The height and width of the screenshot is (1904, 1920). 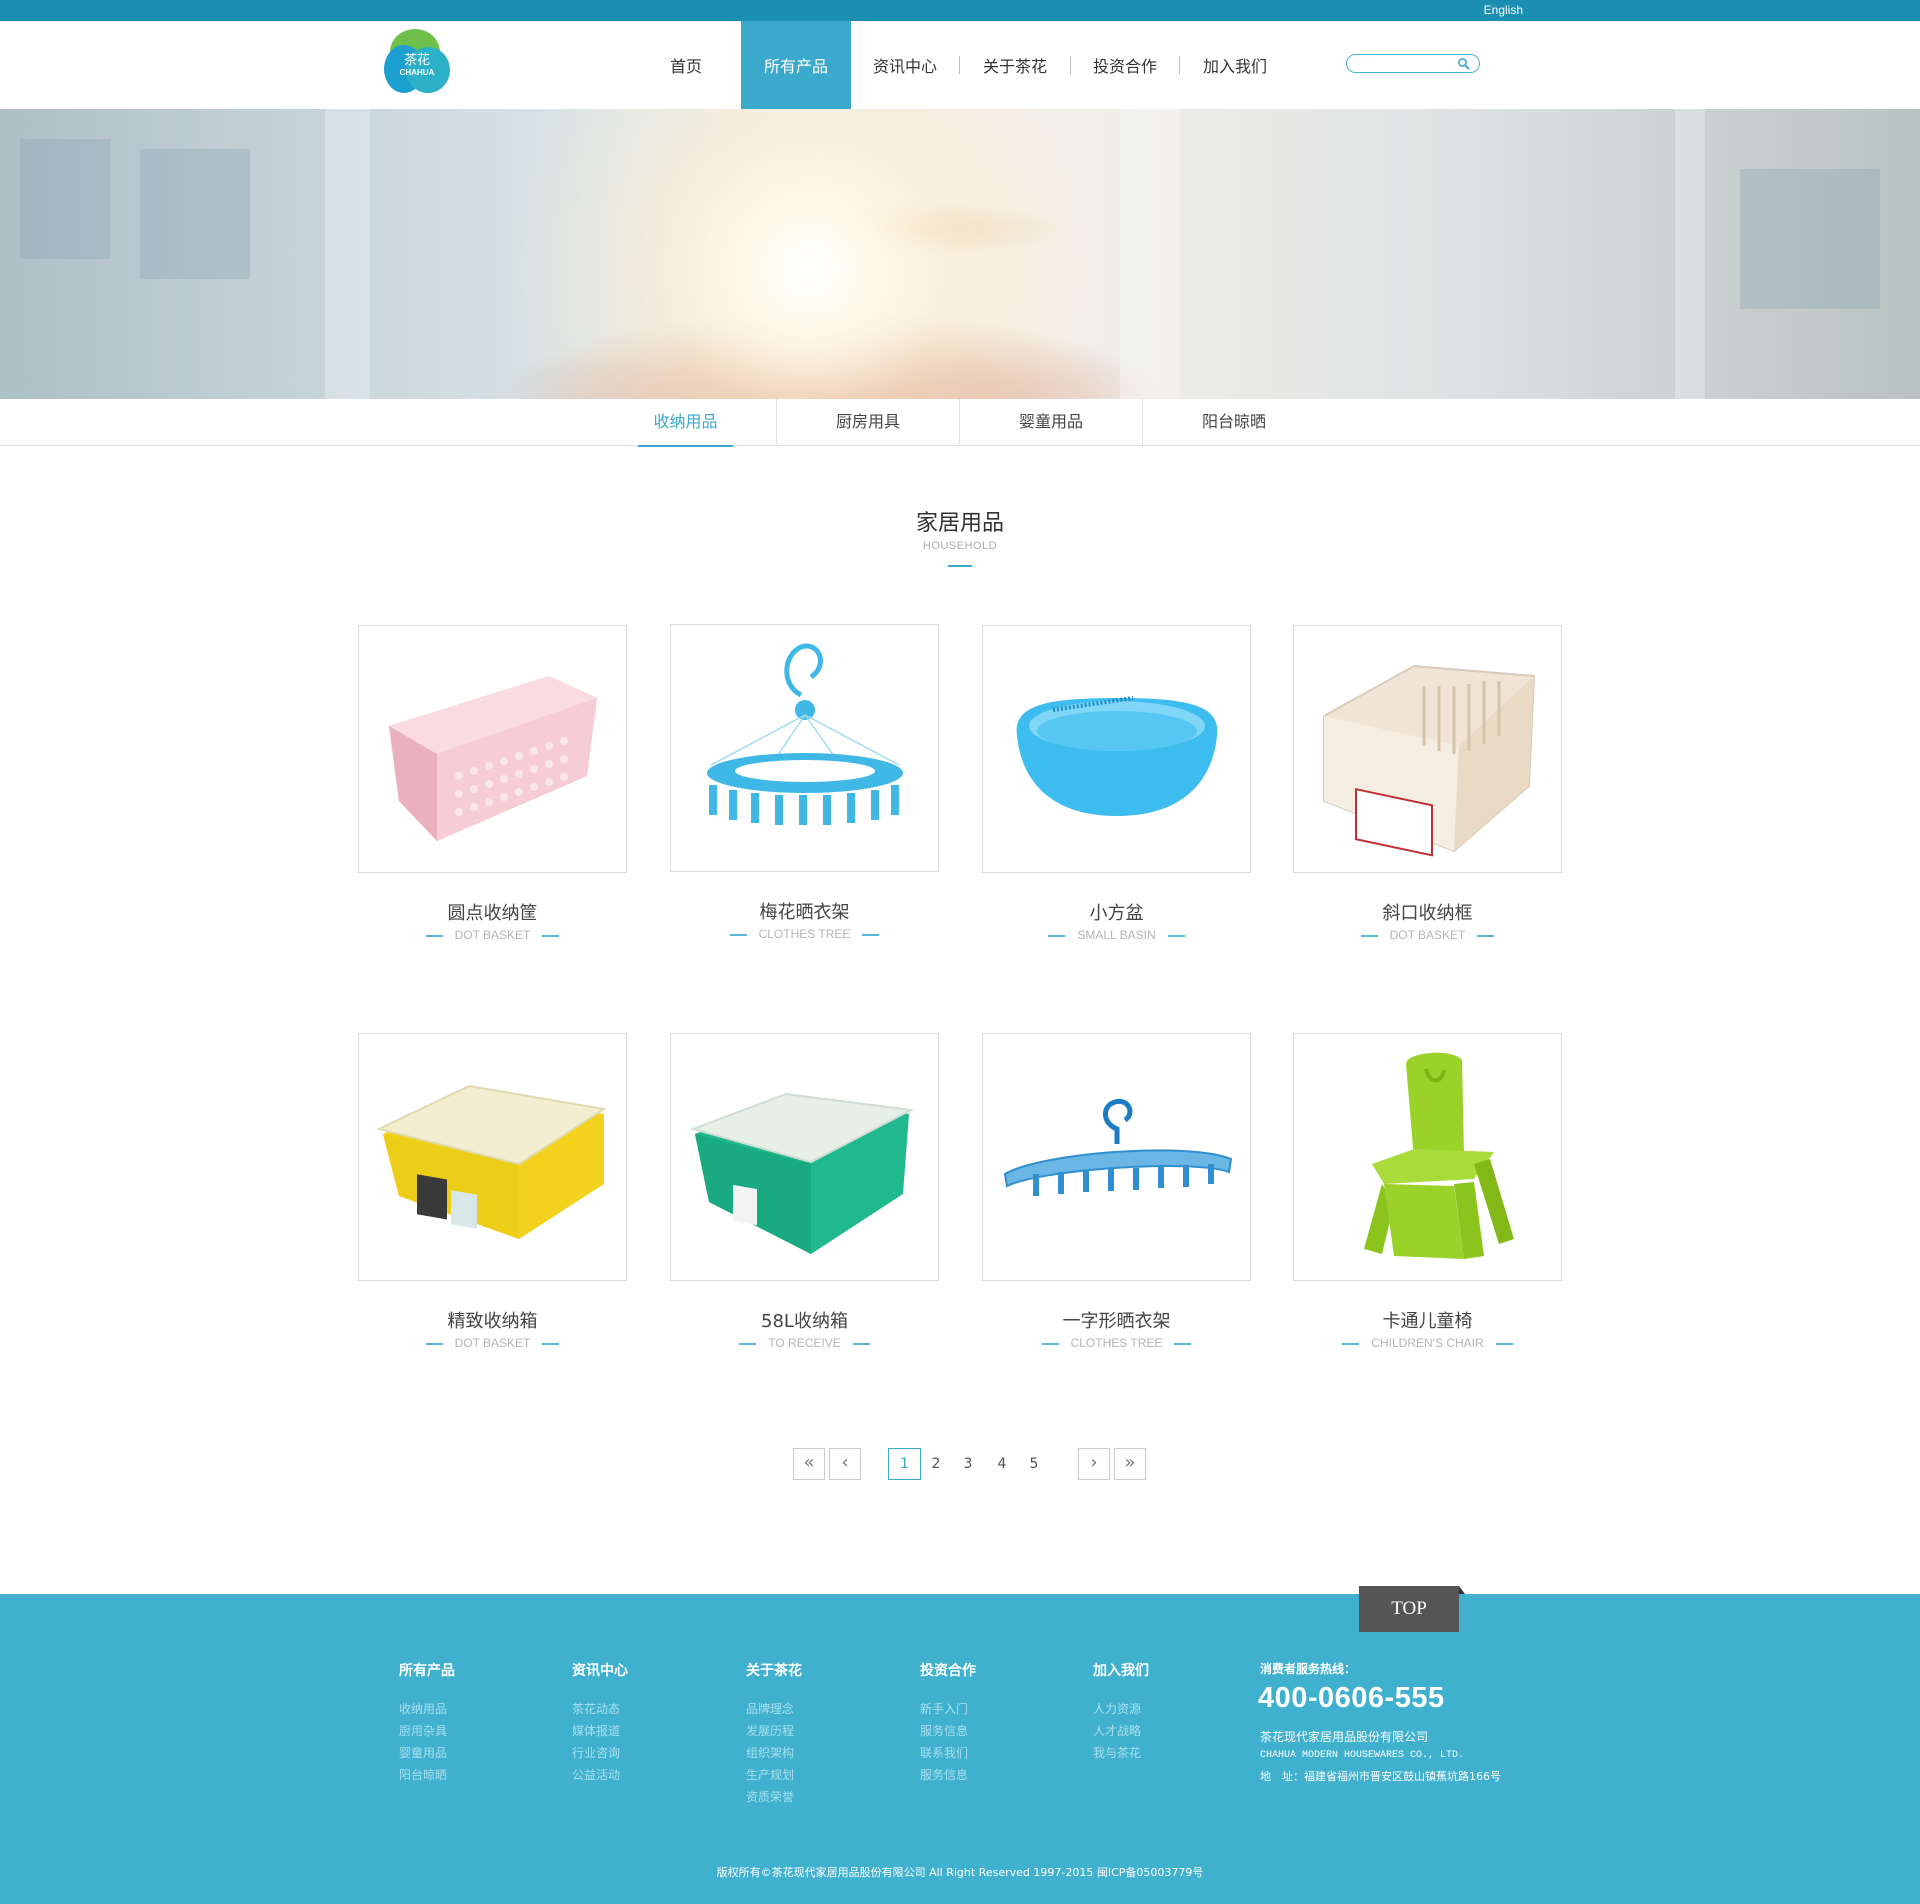 What do you see at coordinates (1125, 65) in the screenshot?
I see `nav-item-investment: 投资合作` at bounding box center [1125, 65].